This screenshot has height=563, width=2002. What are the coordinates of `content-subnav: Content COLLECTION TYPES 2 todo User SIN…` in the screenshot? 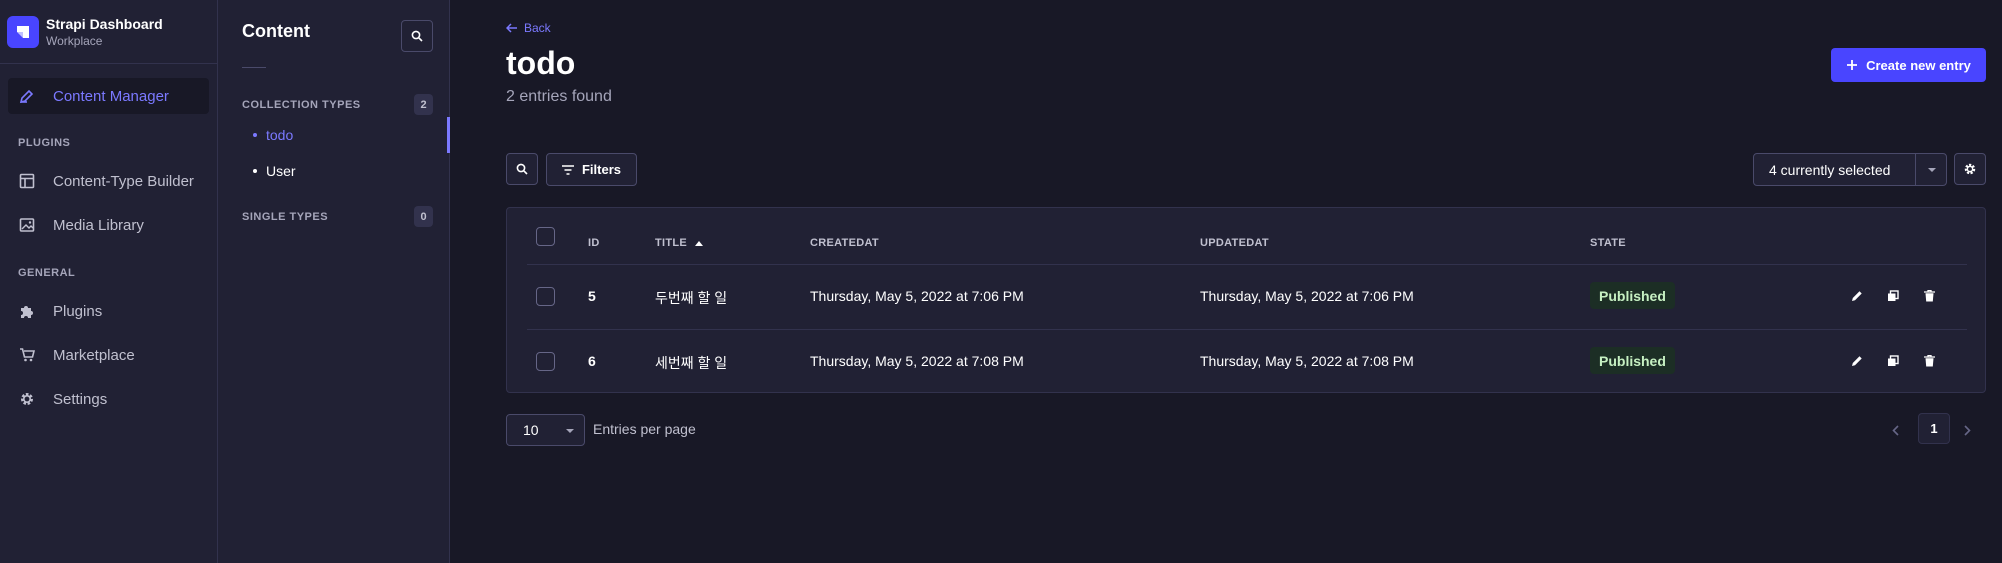 It's located at (334, 281).